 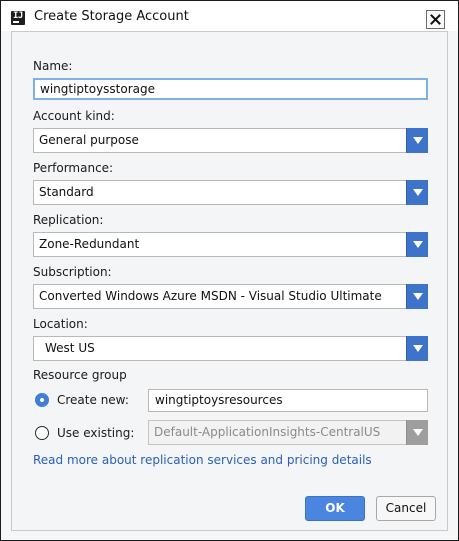 I want to click on account-kind-value: General purpose, so click(x=89, y=140).